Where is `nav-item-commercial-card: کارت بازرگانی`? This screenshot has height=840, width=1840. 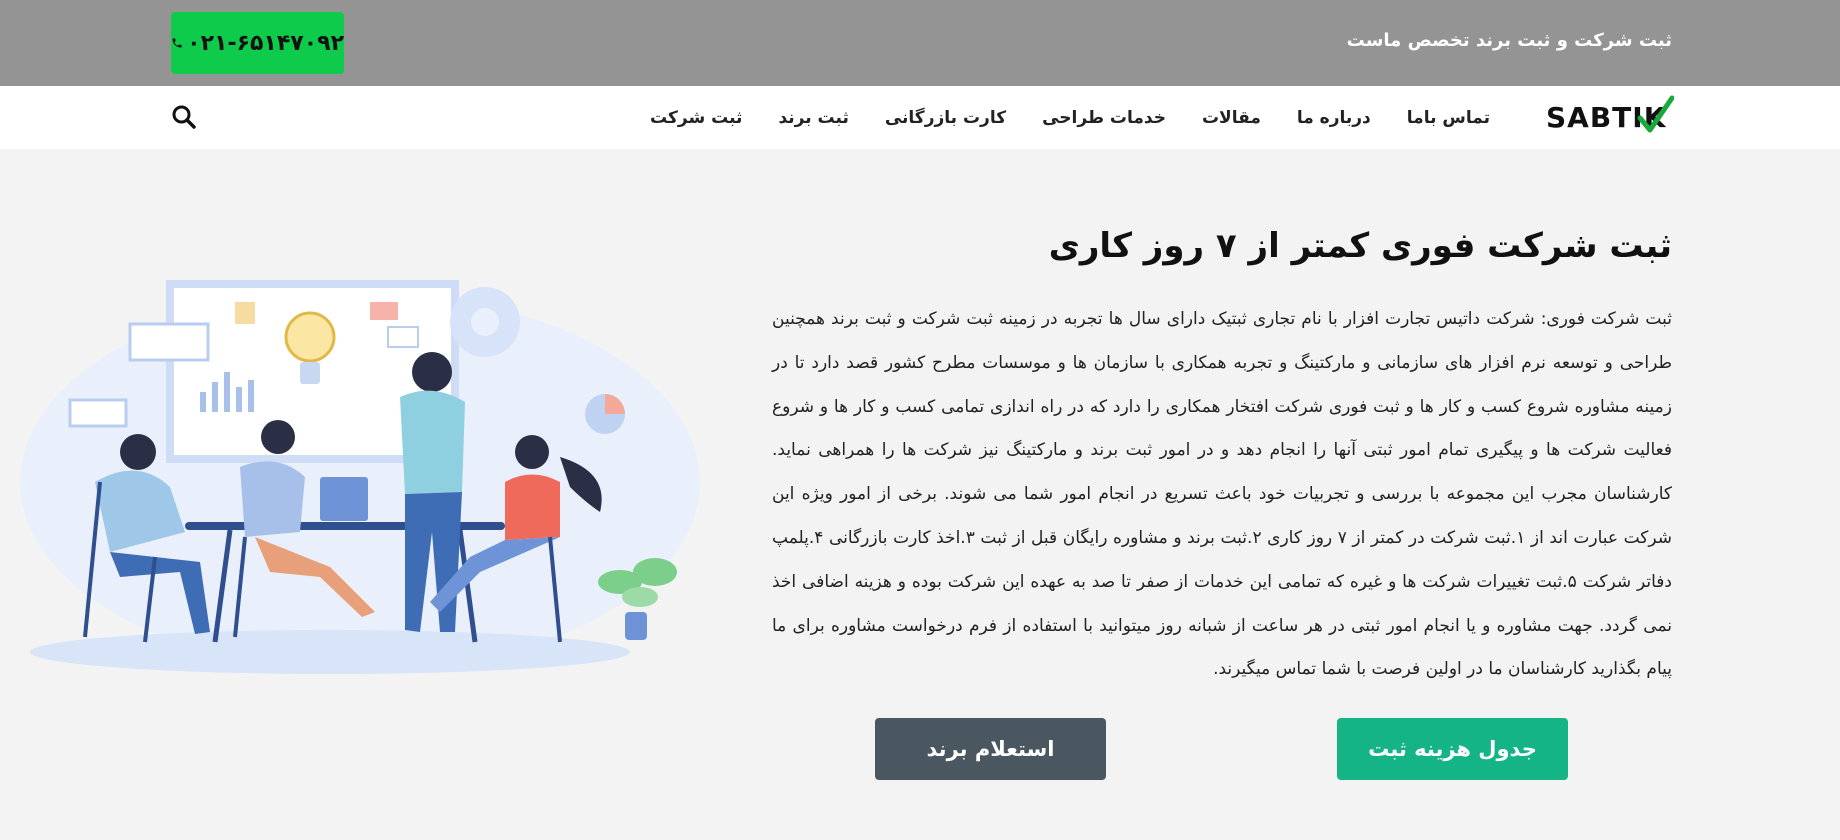 nav-item-commercial-card: کارت بازرگانی is located at coordinates (945, 118).